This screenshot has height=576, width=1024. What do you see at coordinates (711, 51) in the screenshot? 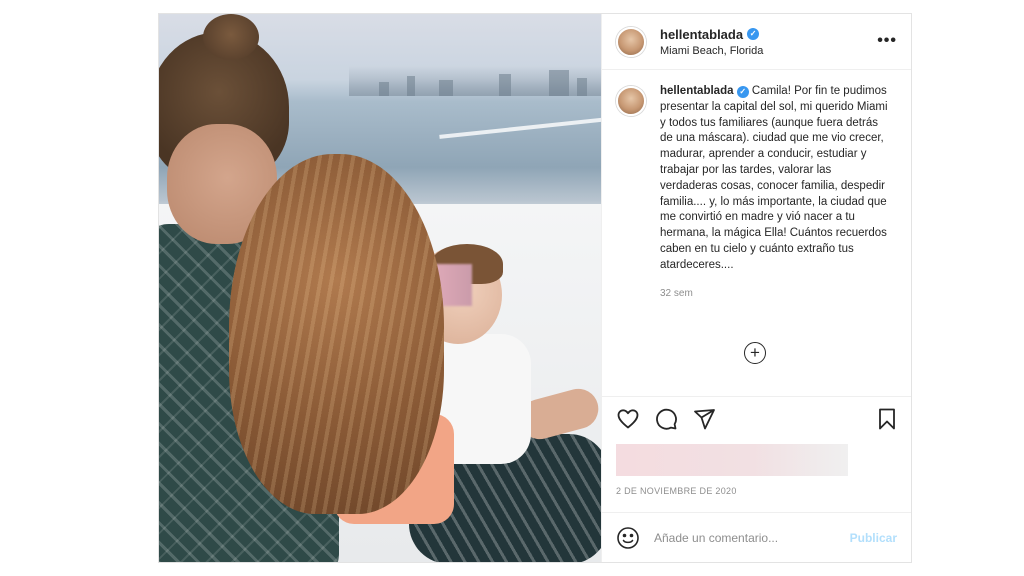
I see `location-link: Miami Beach, Florida` at bounding box center [711, 51].